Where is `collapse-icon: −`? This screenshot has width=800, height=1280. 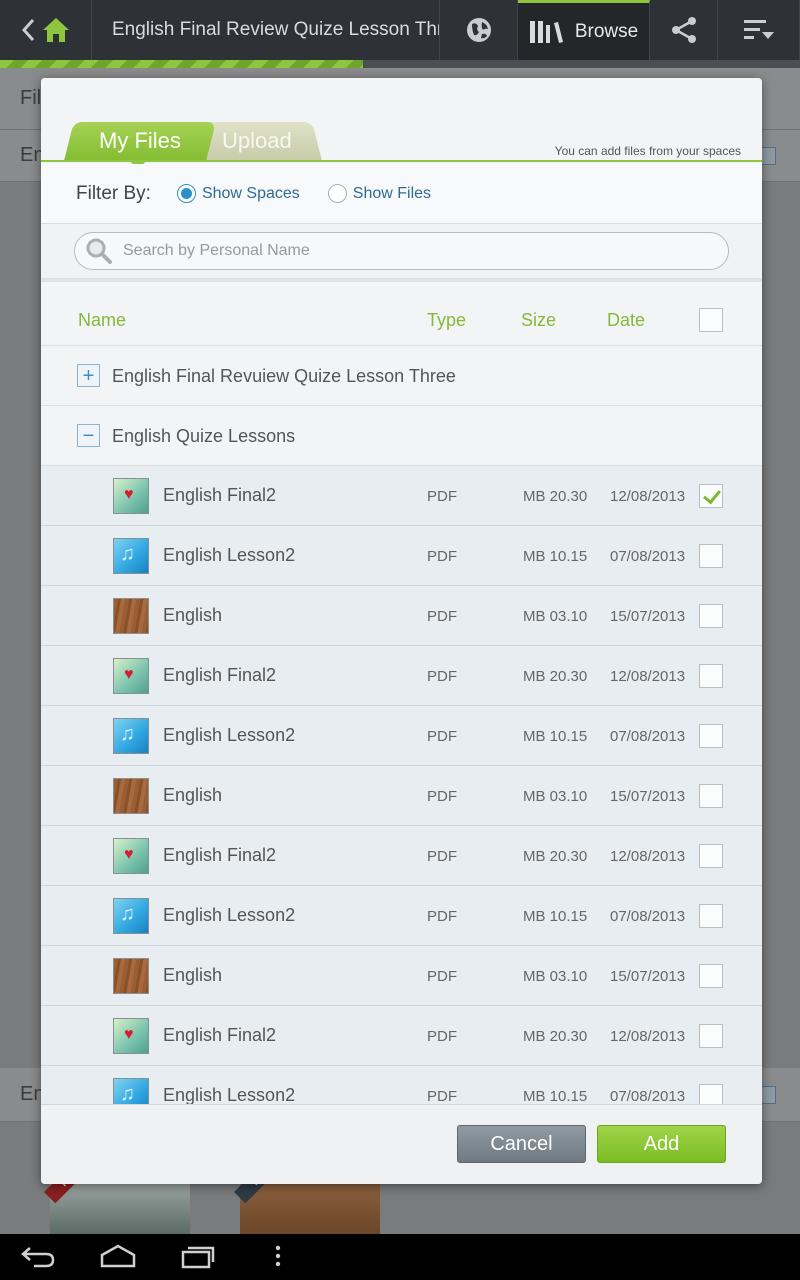
collapse-icon: − is located at coordinates (88, 435).